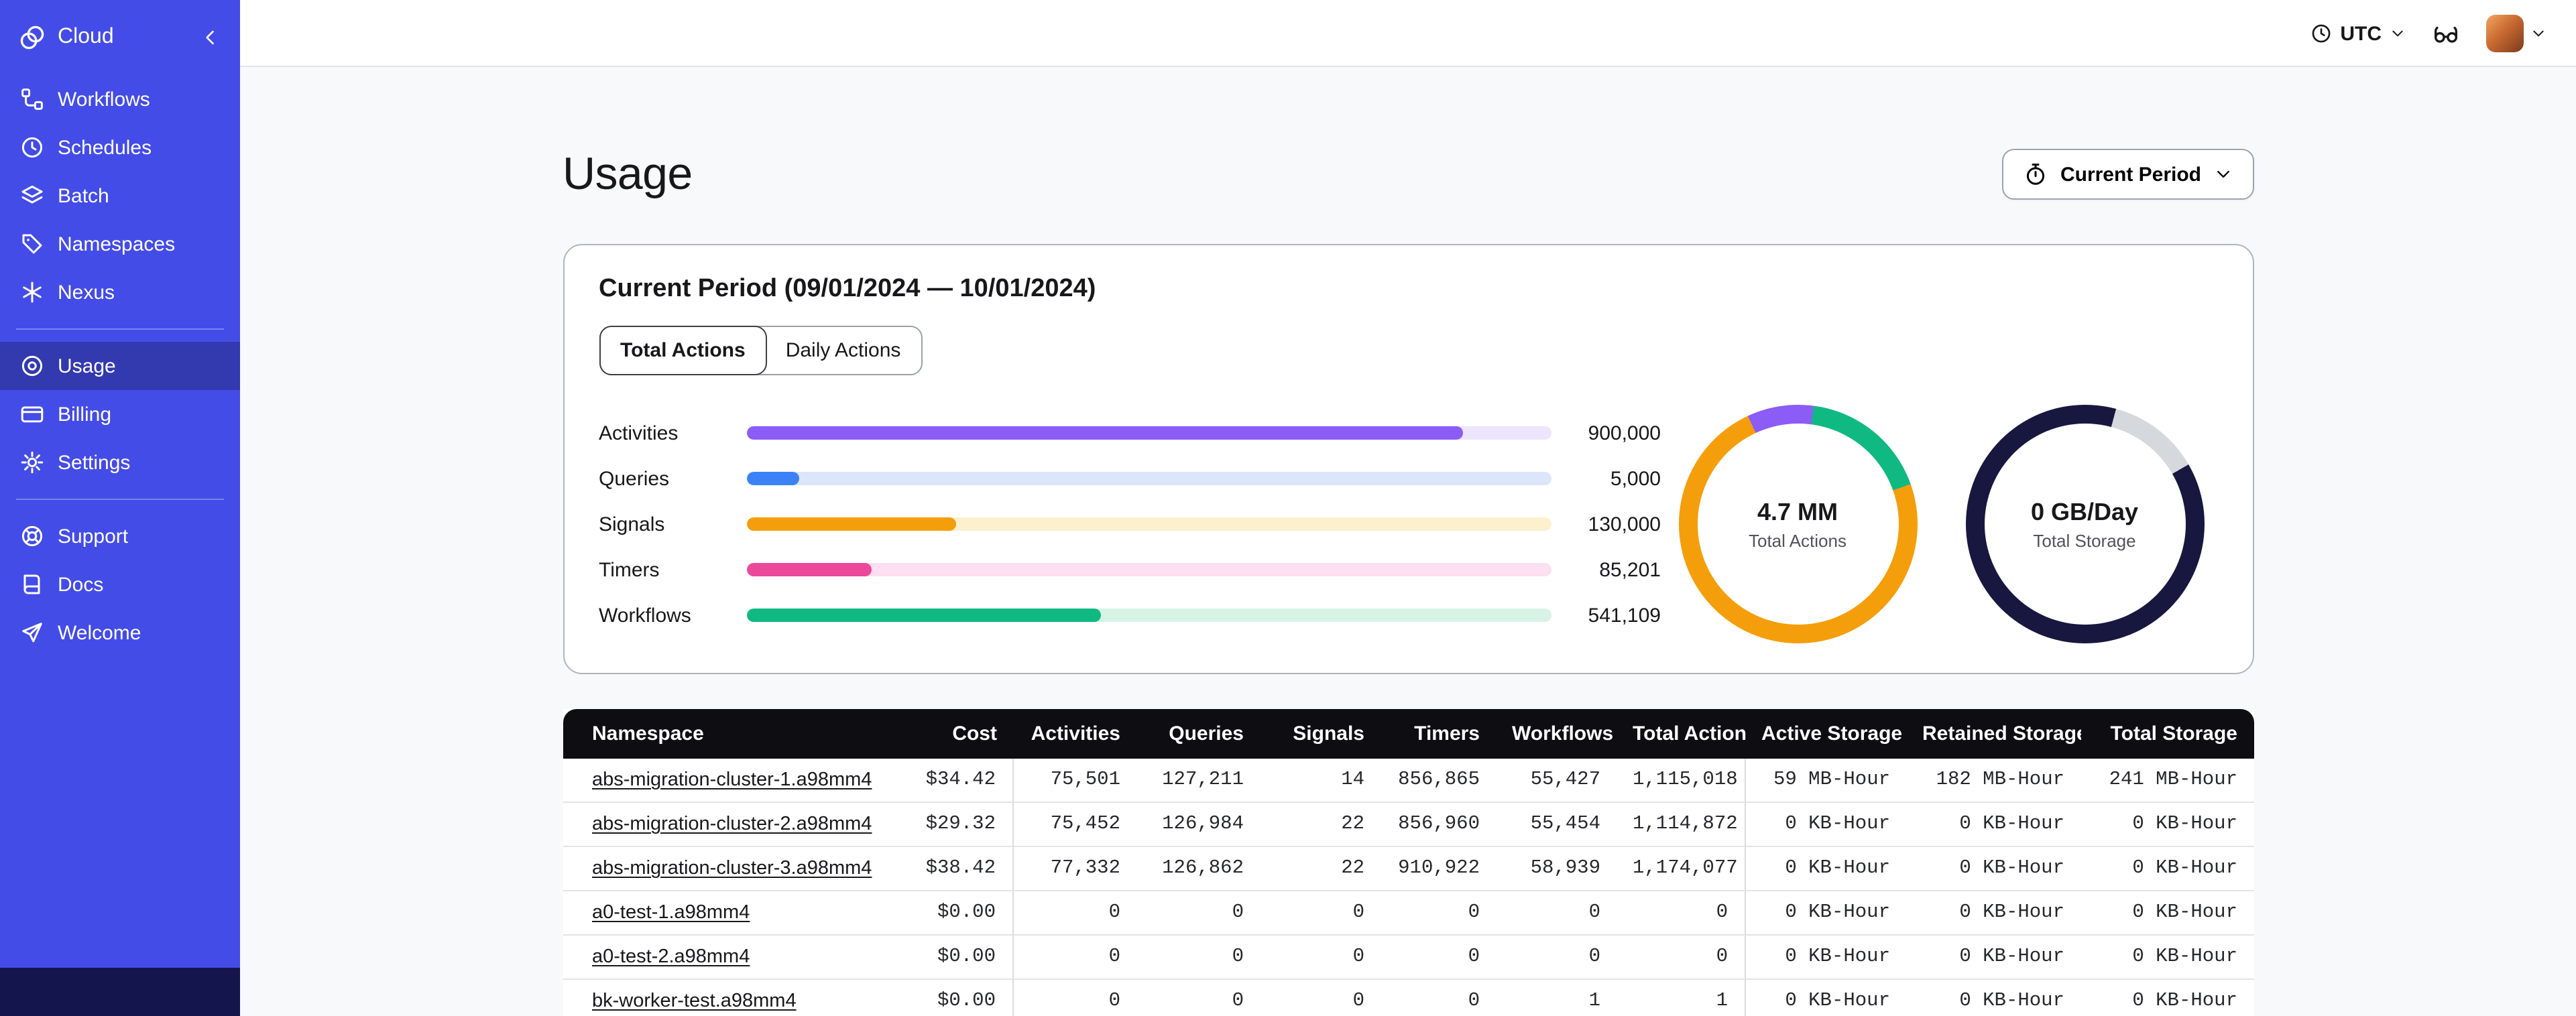  I want to click on cell-activities: 75,452, so click(1074, 825).